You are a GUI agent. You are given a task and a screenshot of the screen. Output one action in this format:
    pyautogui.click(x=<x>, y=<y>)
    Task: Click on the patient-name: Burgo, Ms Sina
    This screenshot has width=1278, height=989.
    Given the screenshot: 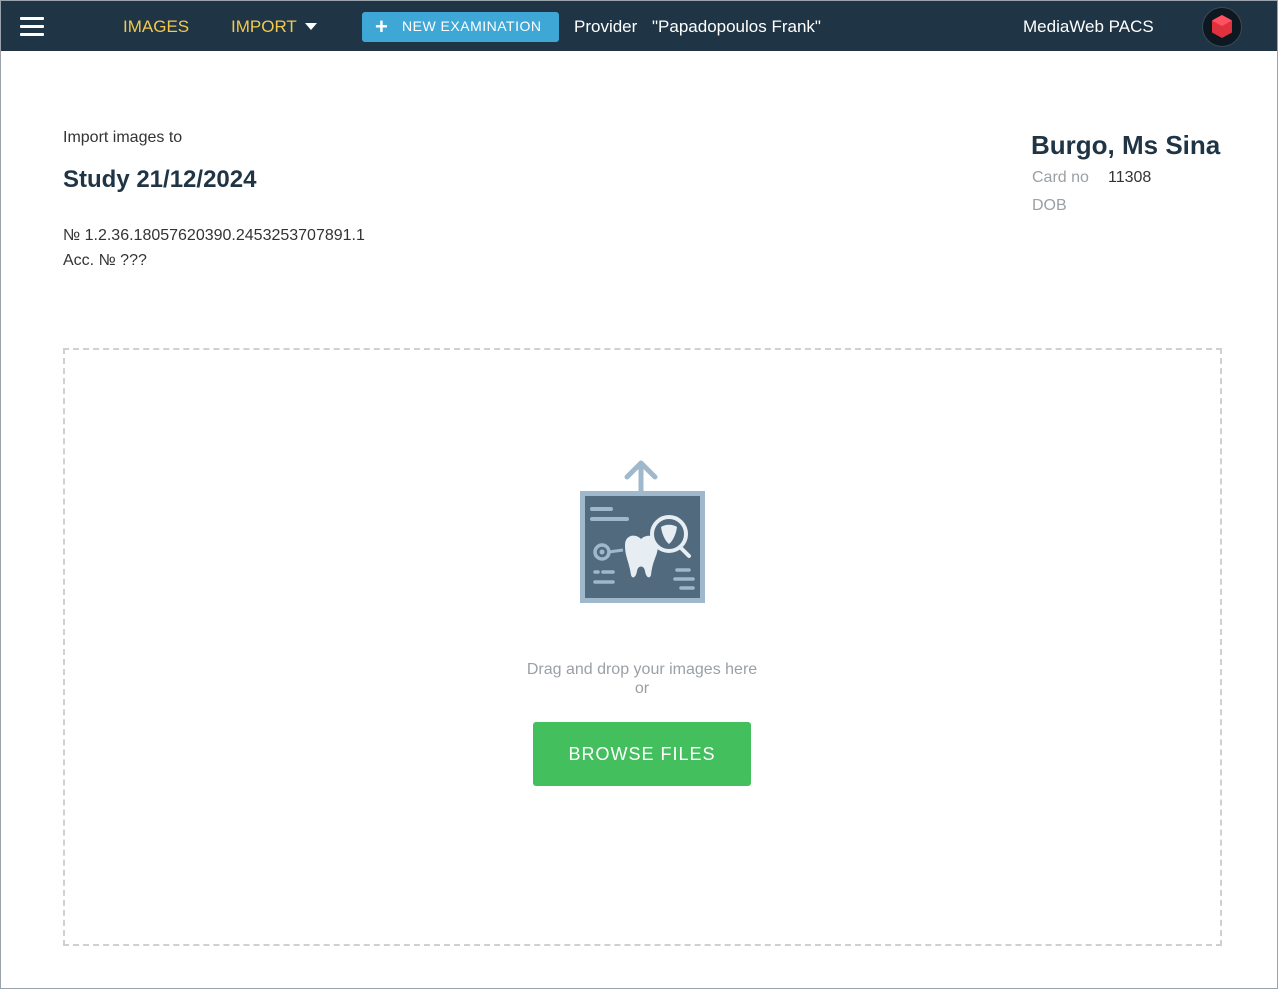 What is the action you would take?
    pyautogui.click(x=1126, y=145)
    